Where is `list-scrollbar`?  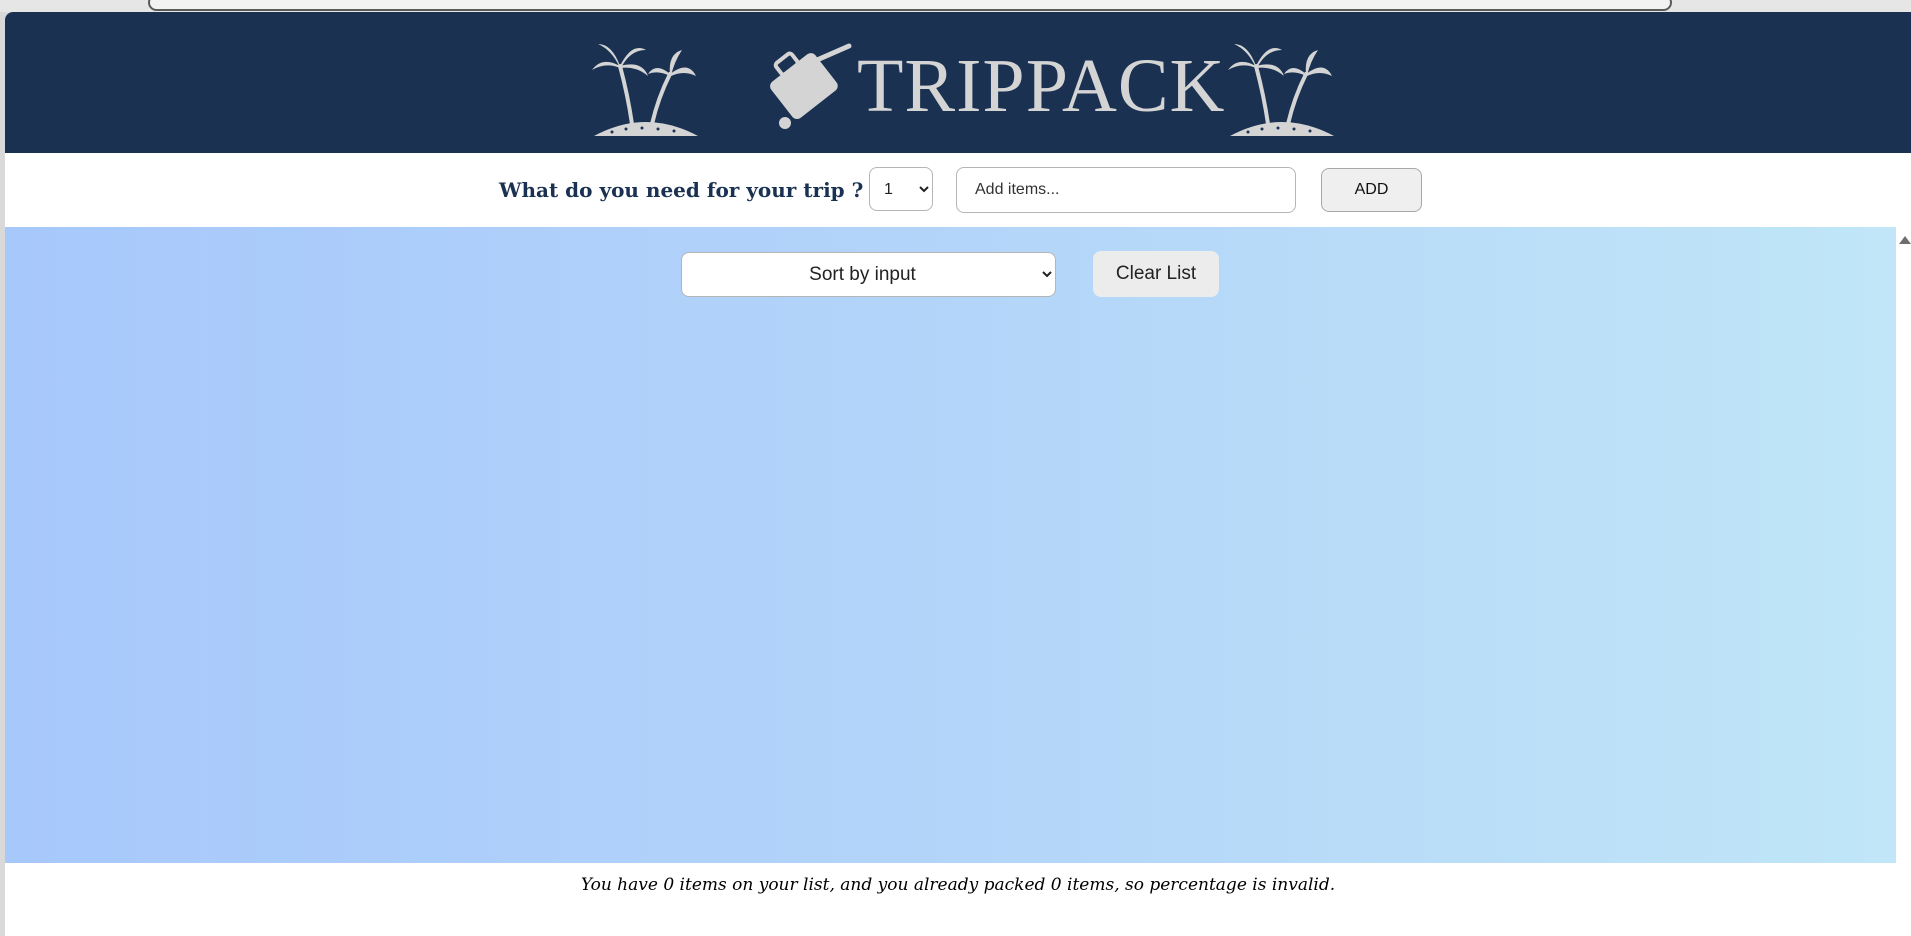 list-scrollbar is located at coordinates (1903, 545).